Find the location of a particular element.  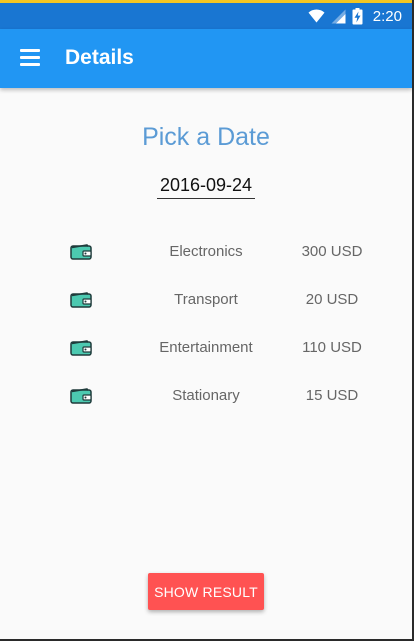

status-time: 2:20 is located at coordinates (387, 16).